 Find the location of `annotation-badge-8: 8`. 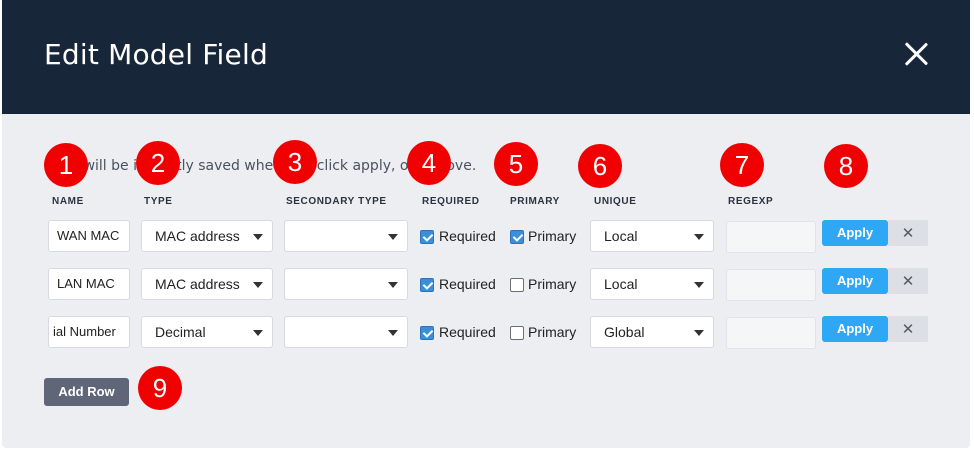

annotation-badge-8: 8 is located at coordinates (846, 166).